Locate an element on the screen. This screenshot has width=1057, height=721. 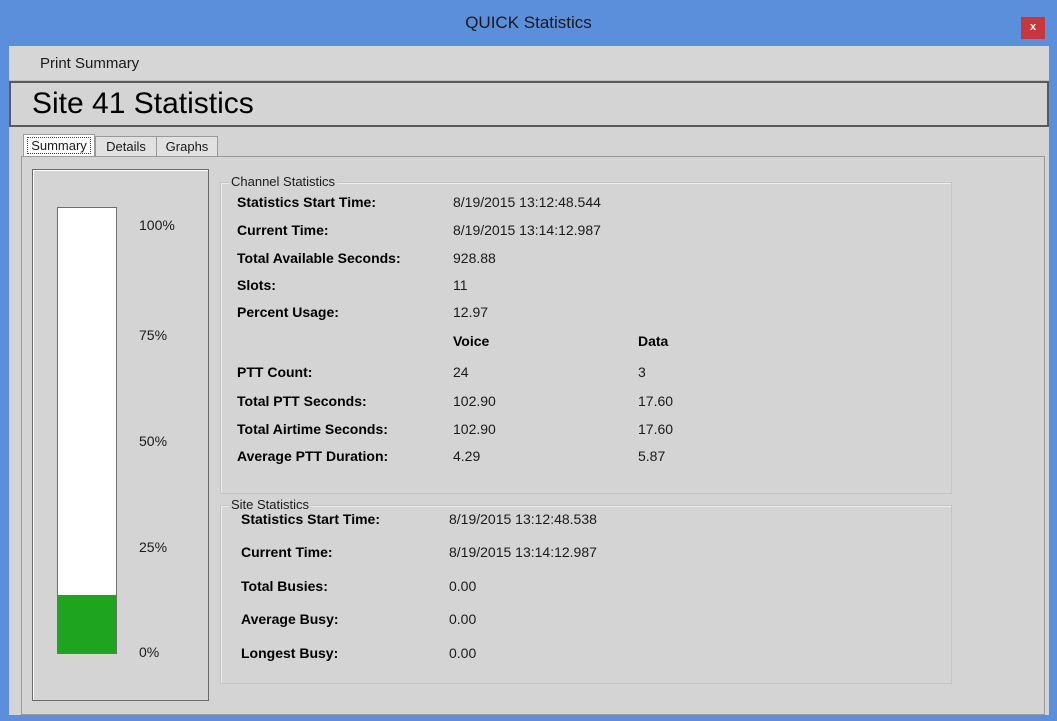
meter-label-75: 75% is located at coordinates (153, 335).